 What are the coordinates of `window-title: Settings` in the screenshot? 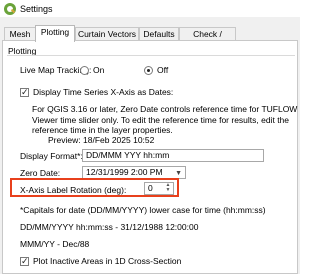 It's located at (36, 9).